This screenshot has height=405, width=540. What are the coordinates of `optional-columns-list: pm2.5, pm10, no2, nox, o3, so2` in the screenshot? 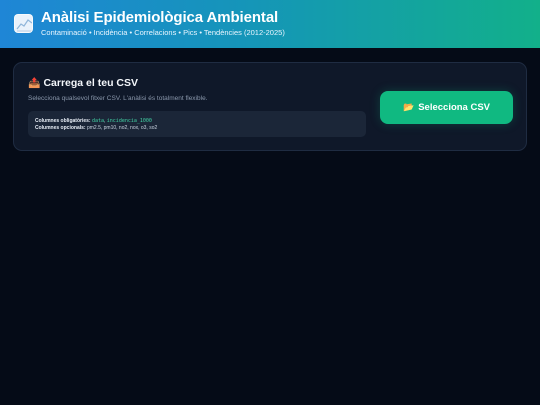 It's located at (122, 128).